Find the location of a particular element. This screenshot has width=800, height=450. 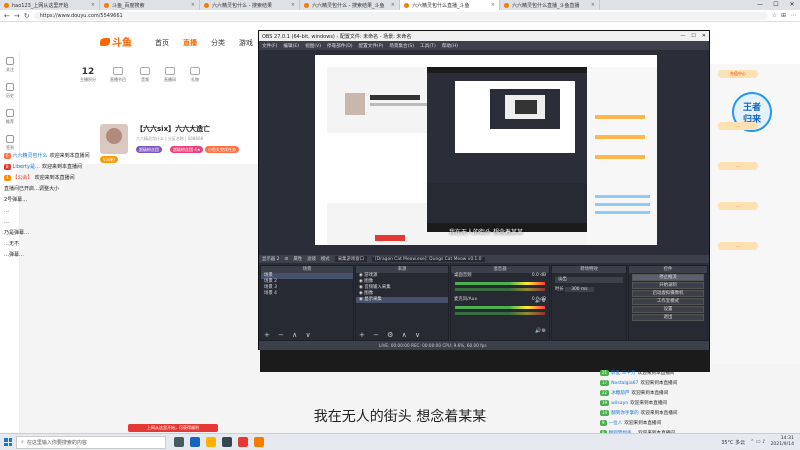

side-button: 充值中心 is located at coordinates (738, 74).